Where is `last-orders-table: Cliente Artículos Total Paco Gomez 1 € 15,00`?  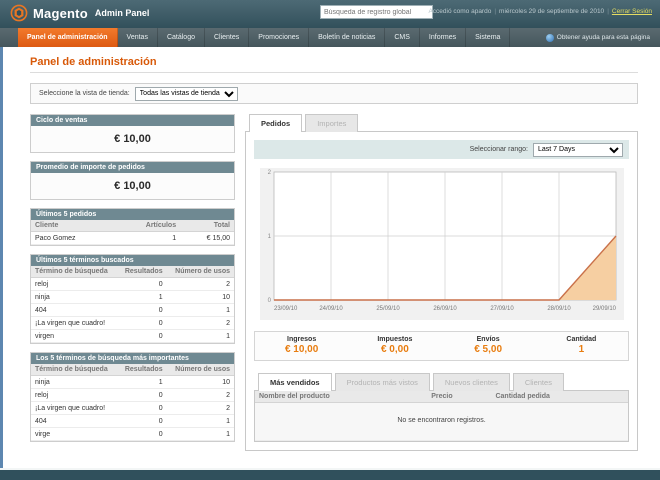
last-orders-table: Cliente Artículos Total Paco Gomez 1 € 15,00 is located at coordinates (132, 232).